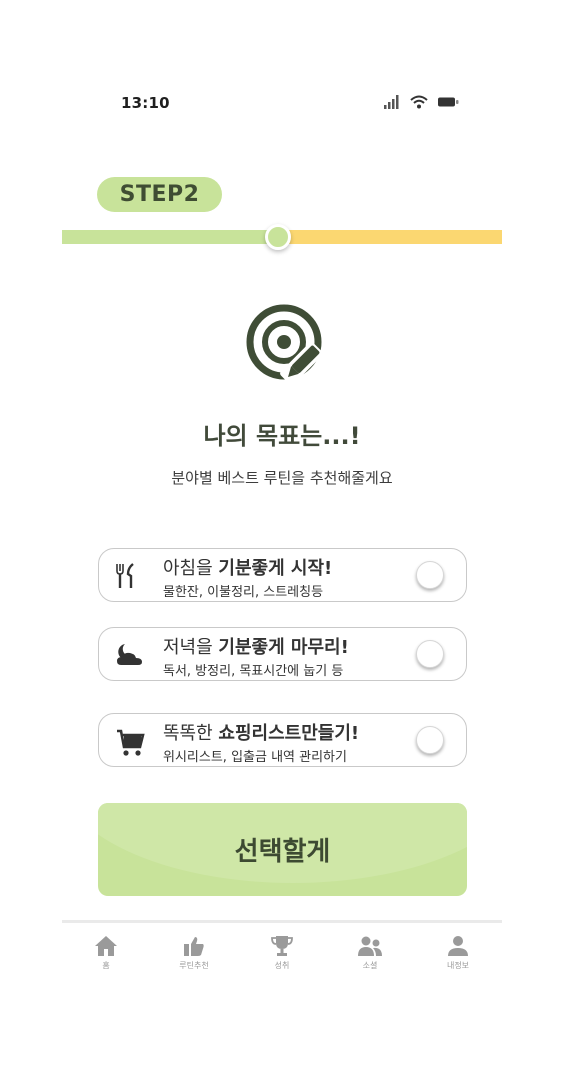  I want to click on select-button: 선택할게, so click(282, 849).